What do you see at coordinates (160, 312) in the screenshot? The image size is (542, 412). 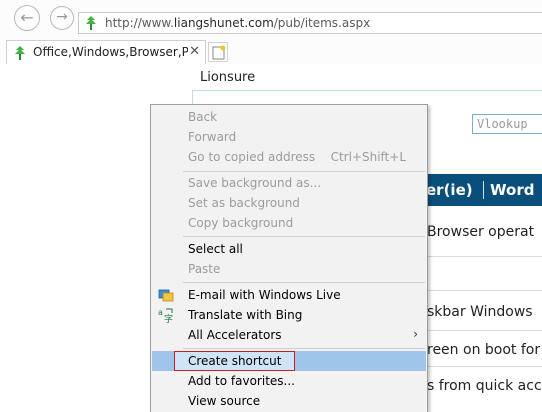 I see `svg-text: a` at bounding box center [160, 312].